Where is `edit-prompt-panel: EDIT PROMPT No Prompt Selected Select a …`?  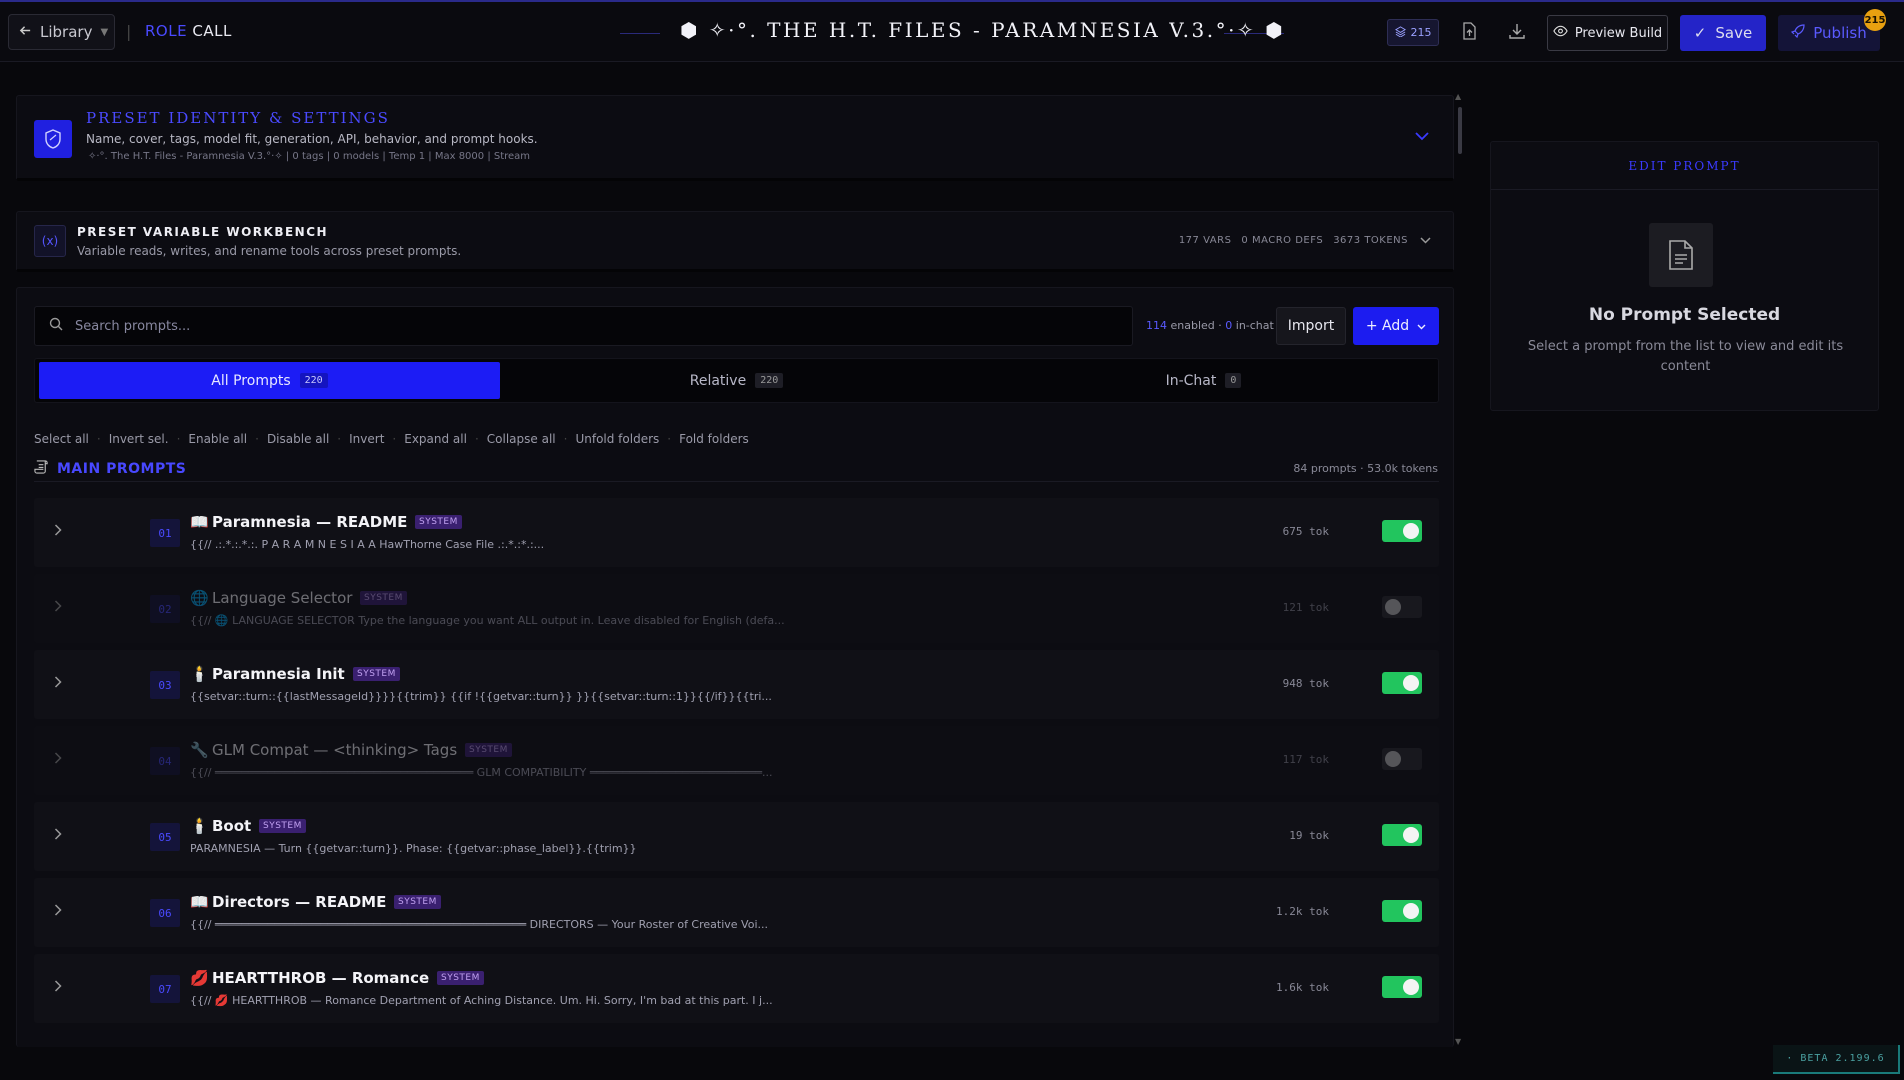
edit-prompt-panel: EDIT PROMPT No Prompt Selected Select a … is located at coordinates (1684, 276).